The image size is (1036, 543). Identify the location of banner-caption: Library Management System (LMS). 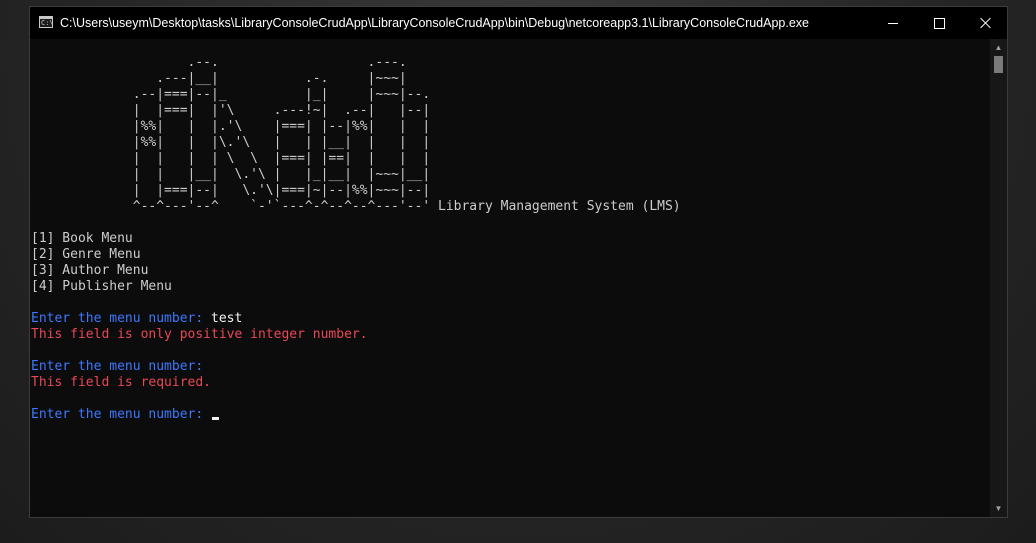
(555, 206).